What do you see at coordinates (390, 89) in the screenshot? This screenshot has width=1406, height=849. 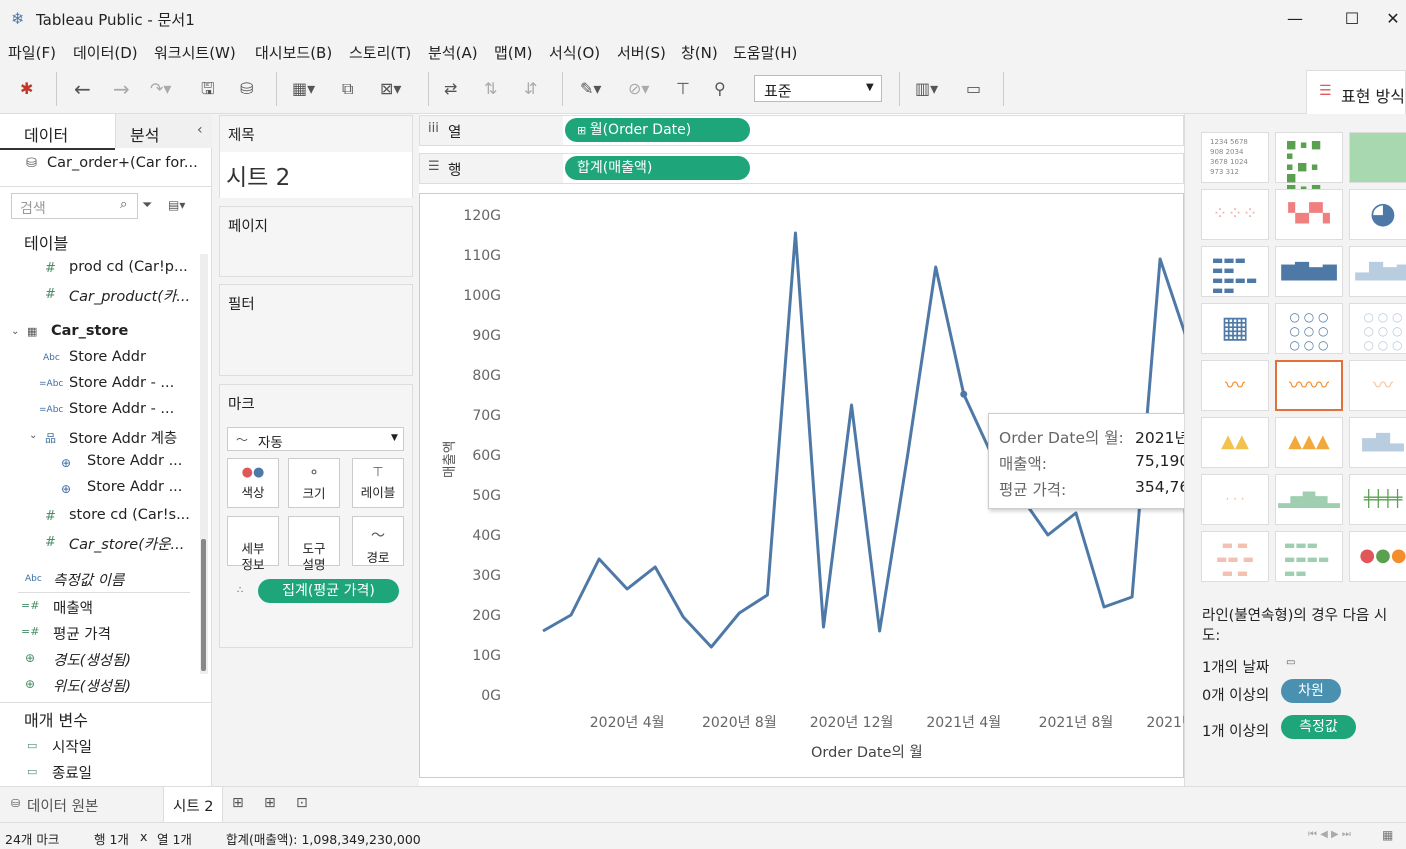 I see `clear-sheet-icon: ⊠▾` at bounding box center [390, 89].